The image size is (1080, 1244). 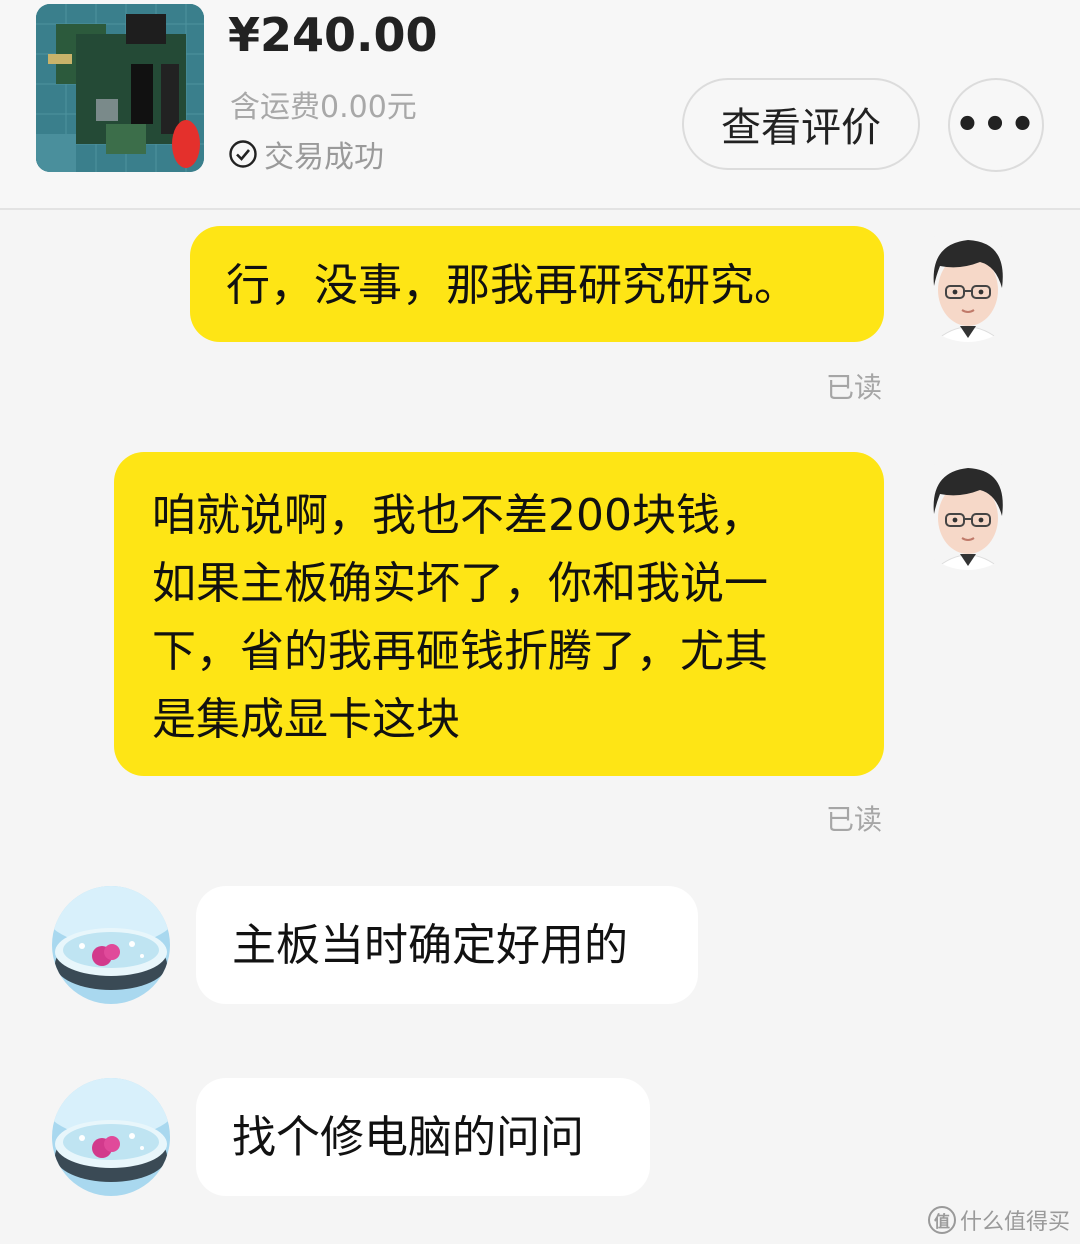 I want to click on more-options-button: •••, so click(x=996, y=125).